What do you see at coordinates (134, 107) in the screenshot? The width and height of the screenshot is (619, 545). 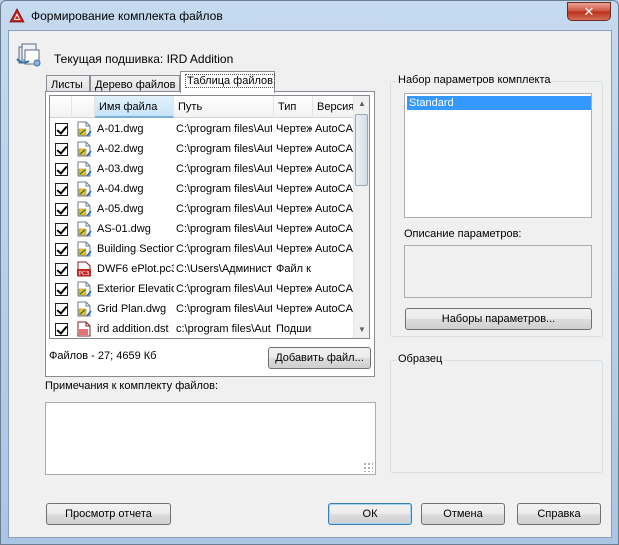 I see `header-filename: Имя файла` at bounding box center [134, 107].